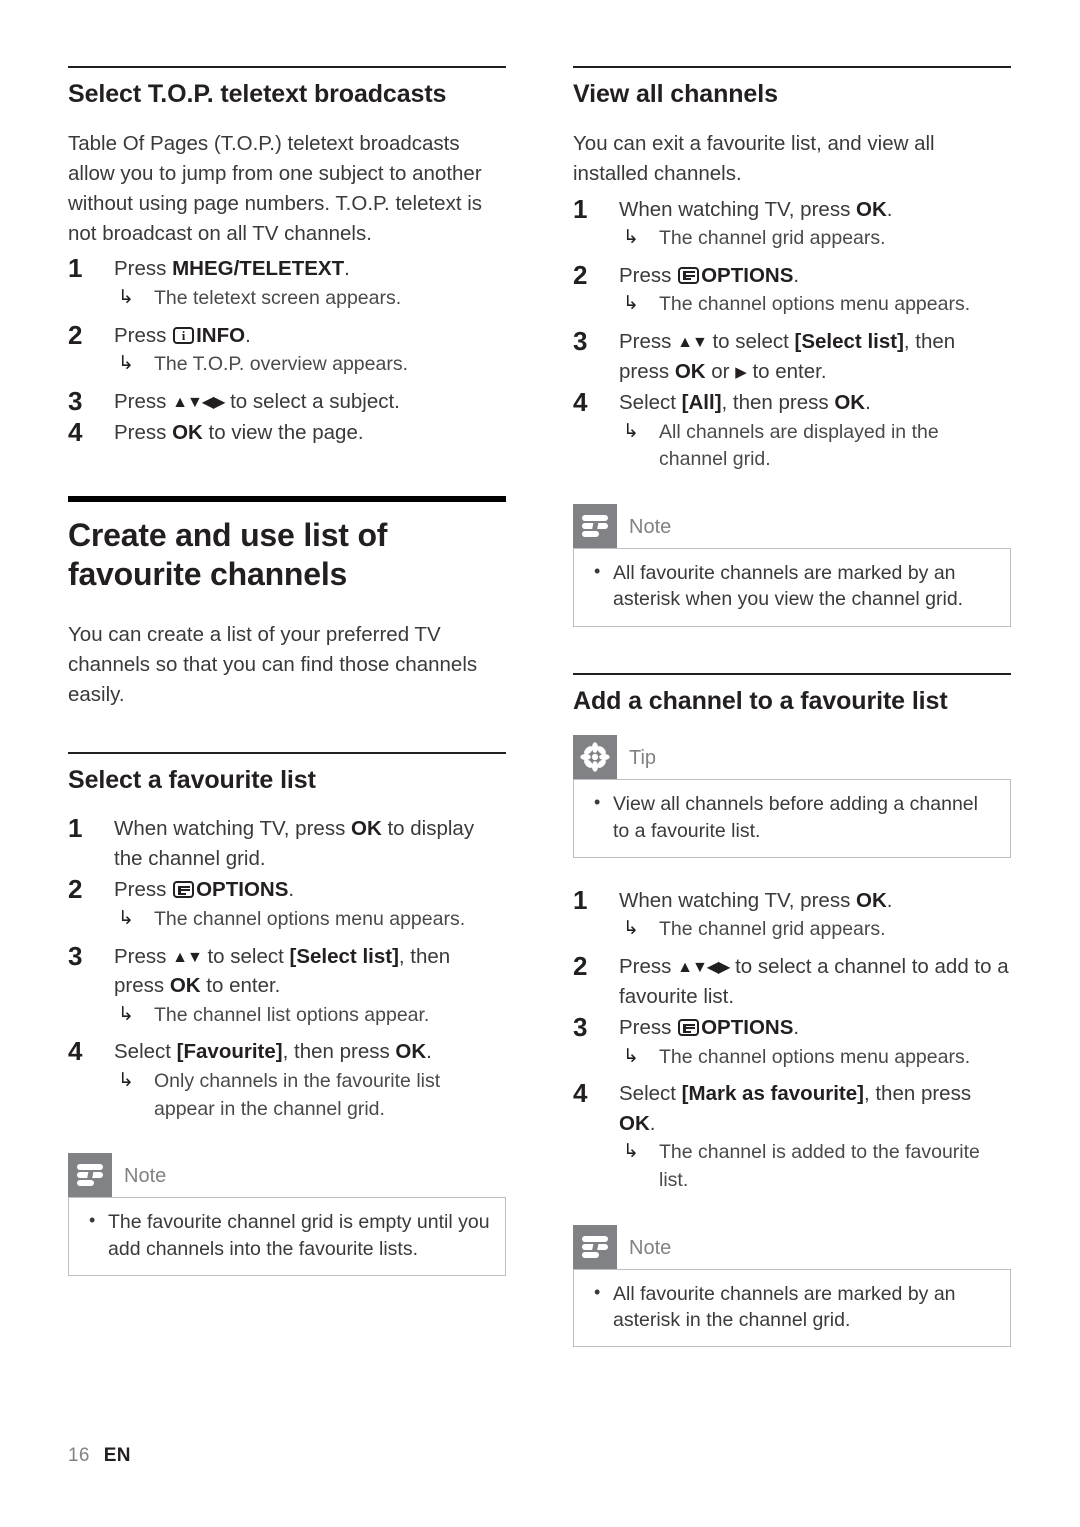 This screenshot has width=1080, height=1527. I want to click on callout-title: Tip, so click(643, 758).